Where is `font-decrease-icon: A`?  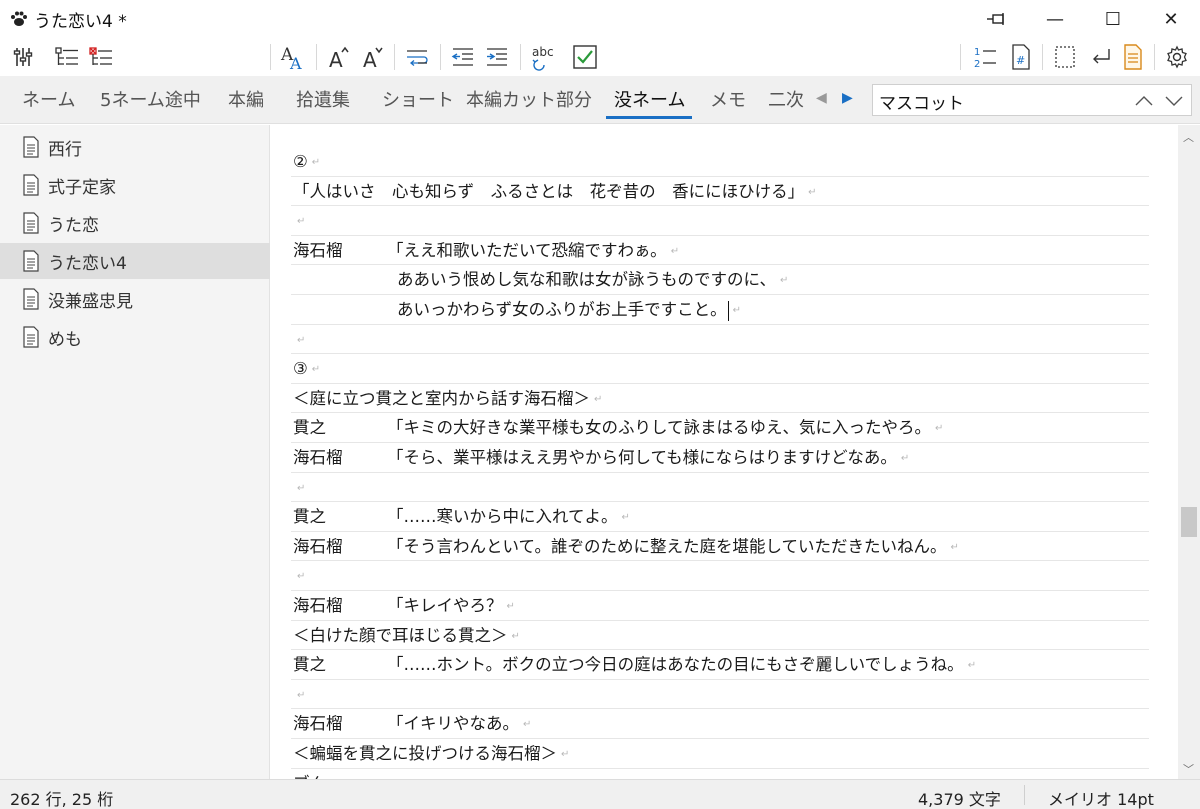 font-decrease-icon: A is located at coordinates (373, 59).